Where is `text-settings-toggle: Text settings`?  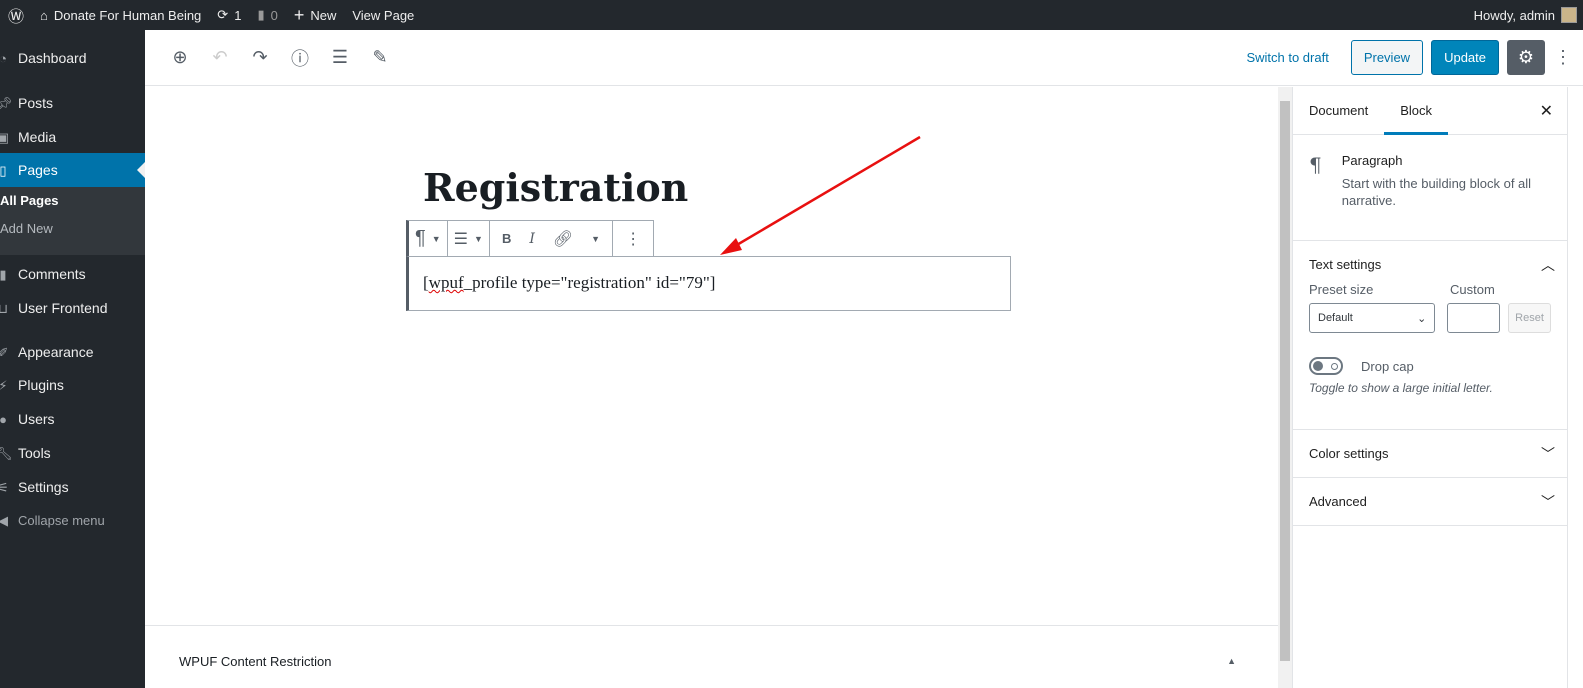
text-settings-toggle: Text settings is located at coordinates (1430, 264).